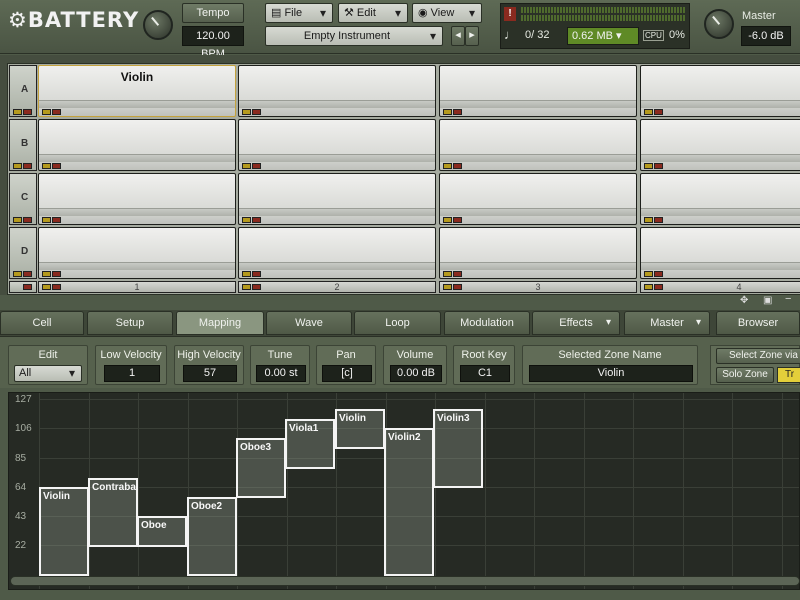 The height and width of the screenshot is (600, 800). Describe the element at coordinates (281, 373) in the screenshot. I see `tune-field: 0.00 st` at that location.